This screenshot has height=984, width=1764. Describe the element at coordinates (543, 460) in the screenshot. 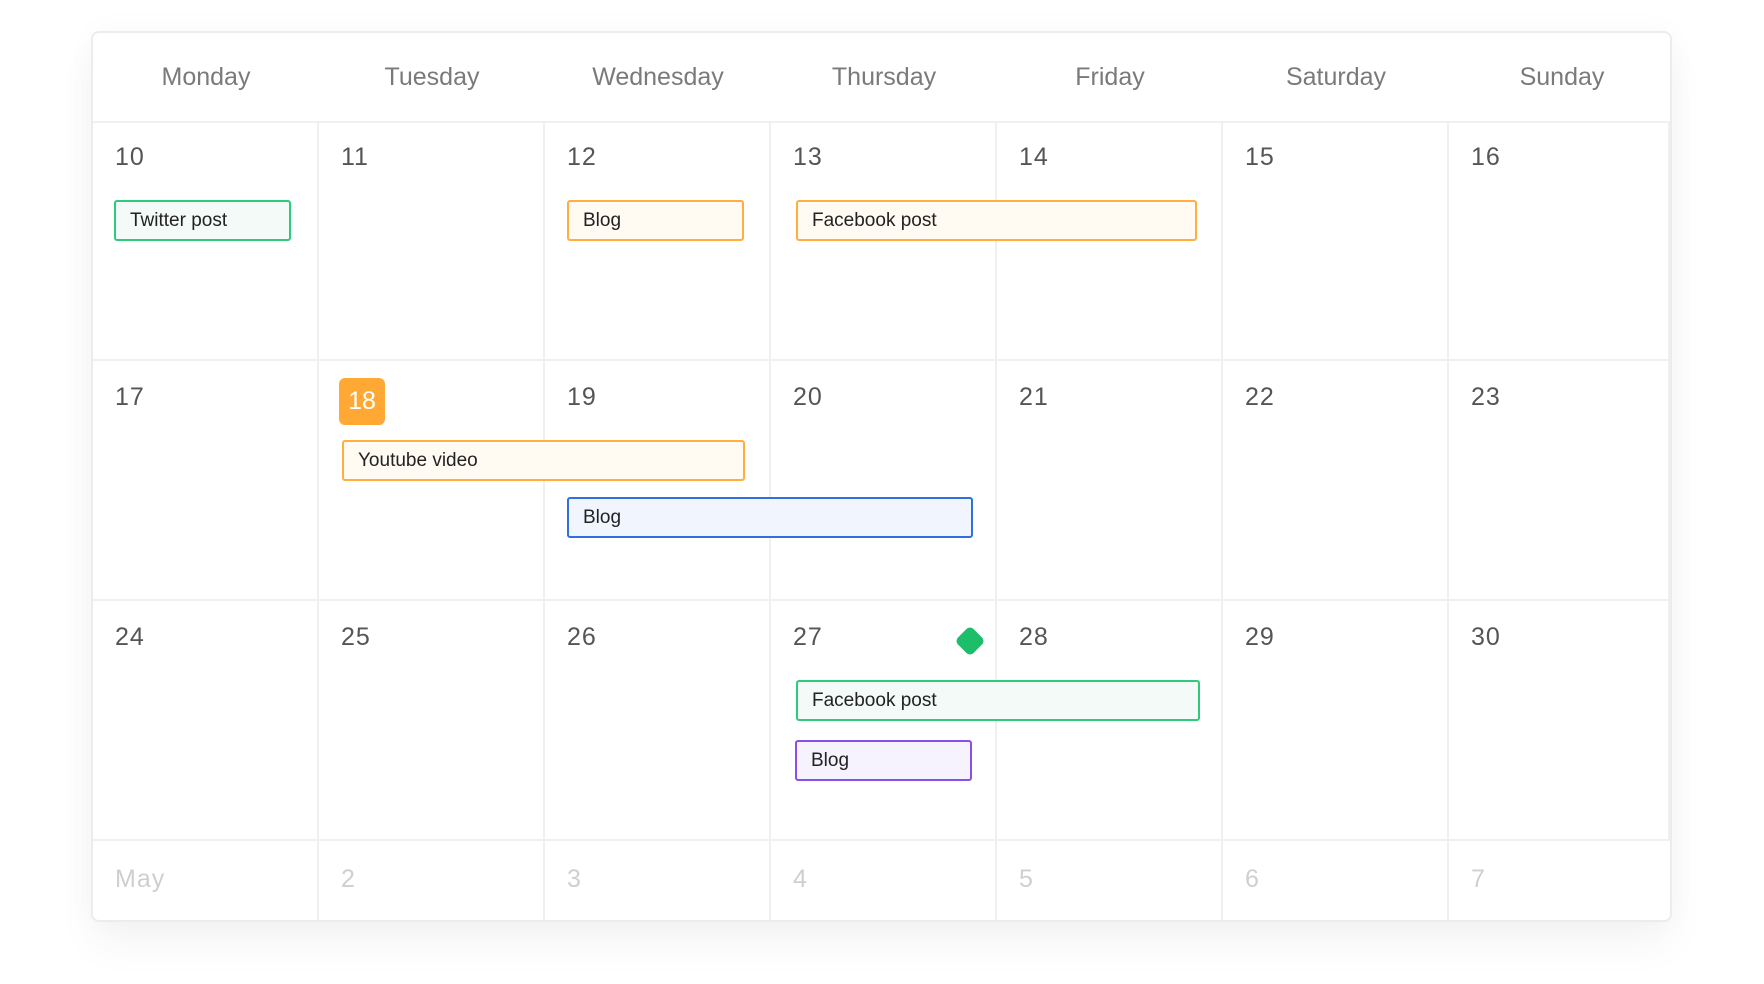

I see `event-youtube-video: Youtube video` at that location.